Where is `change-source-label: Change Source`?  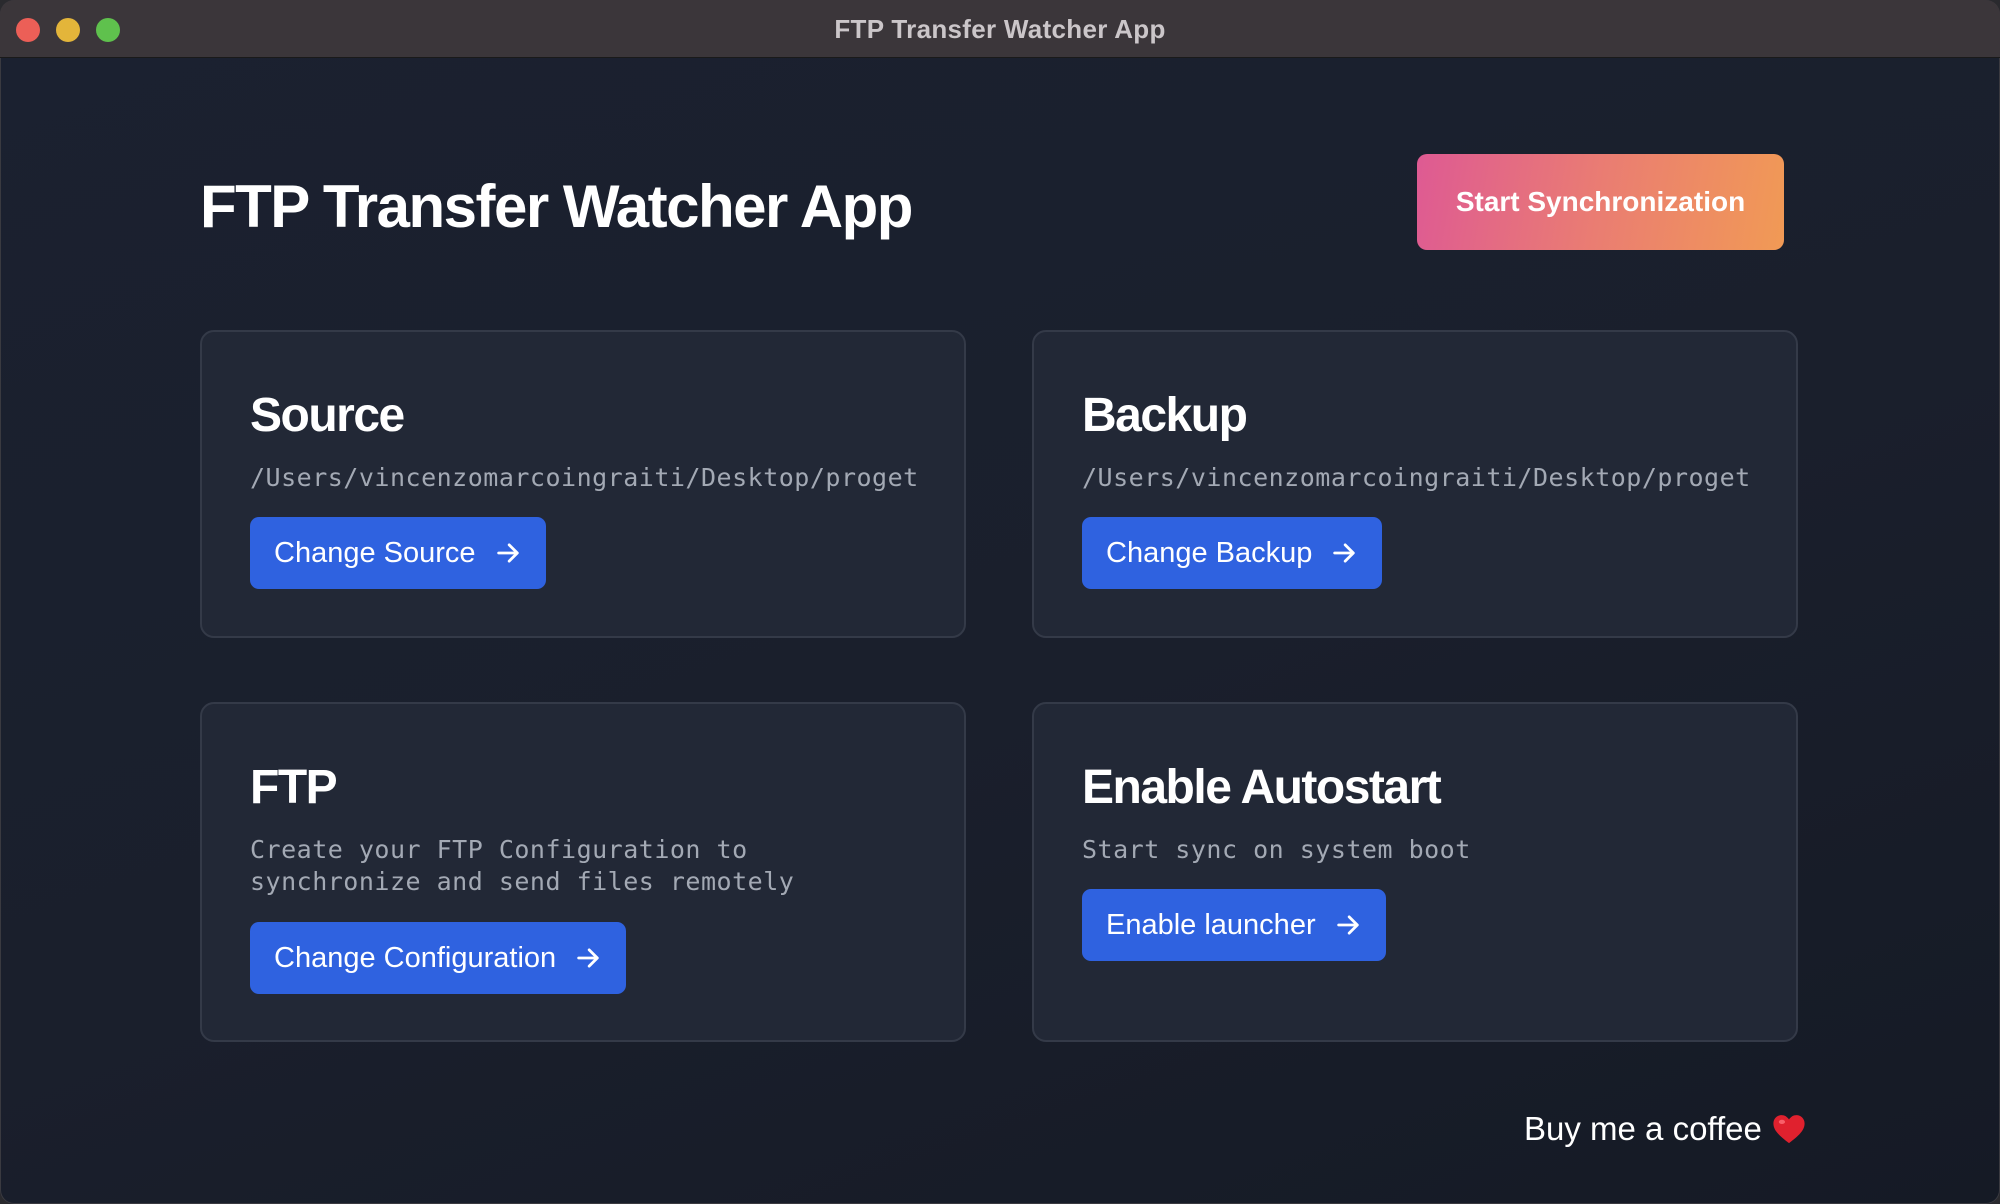 change-source-label: Change Source is located at coordinates (375, 552).